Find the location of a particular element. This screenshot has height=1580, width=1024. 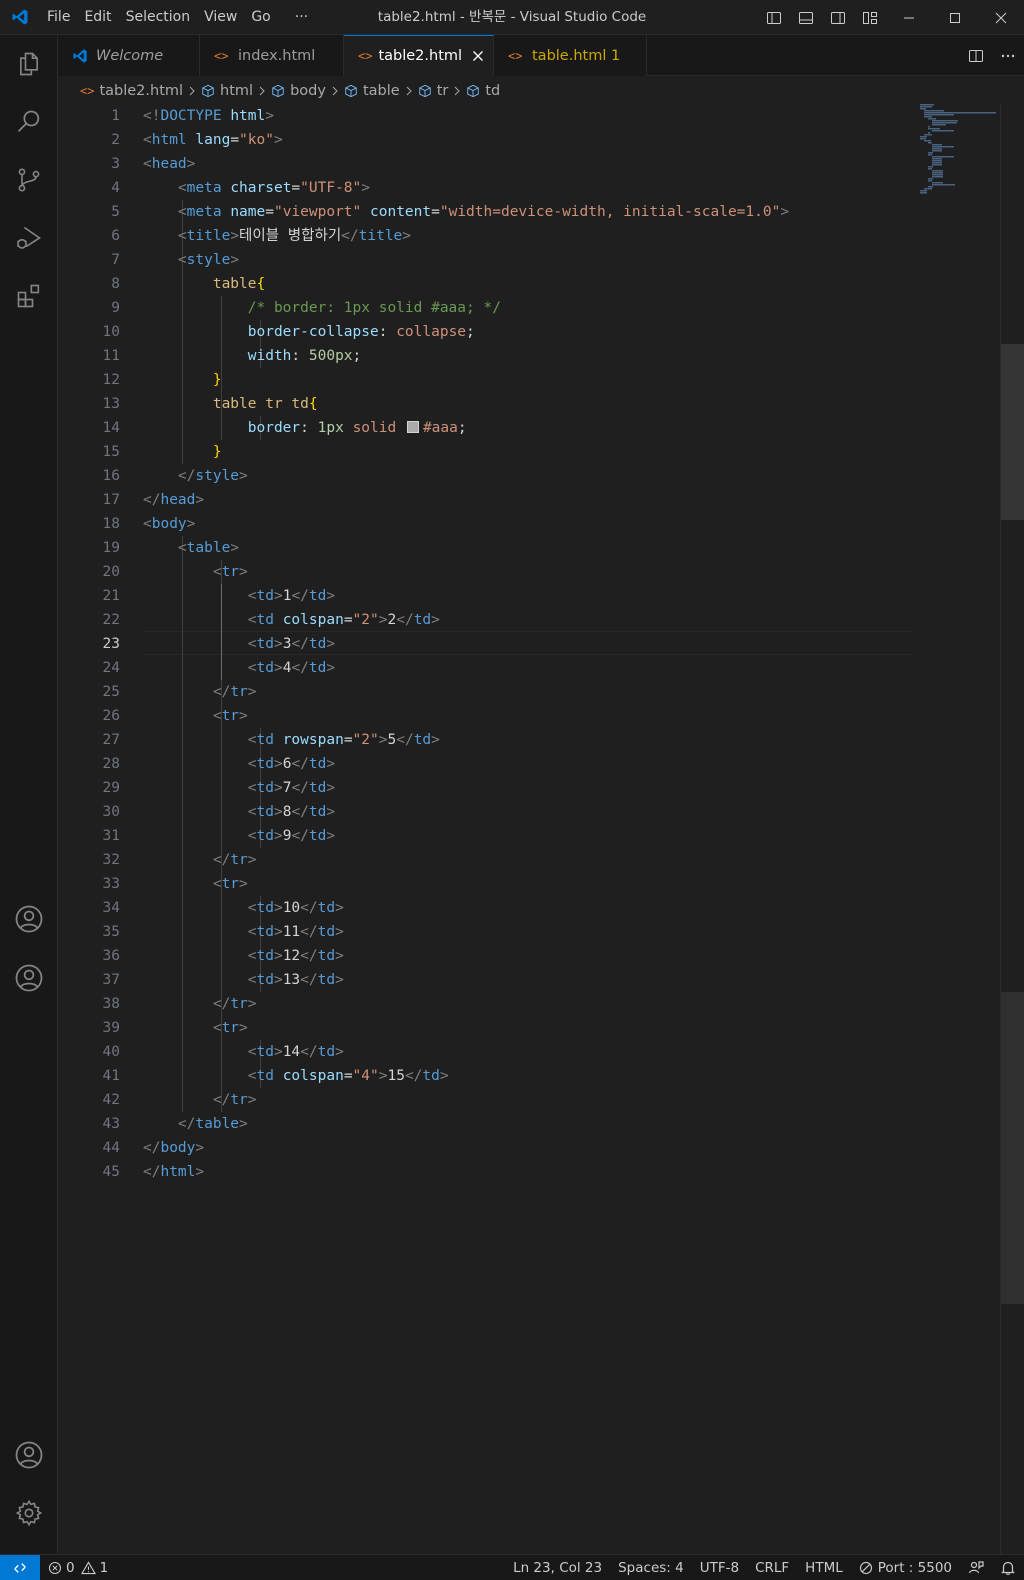

language-mode: HTML is located at coordinates (824, 1567).